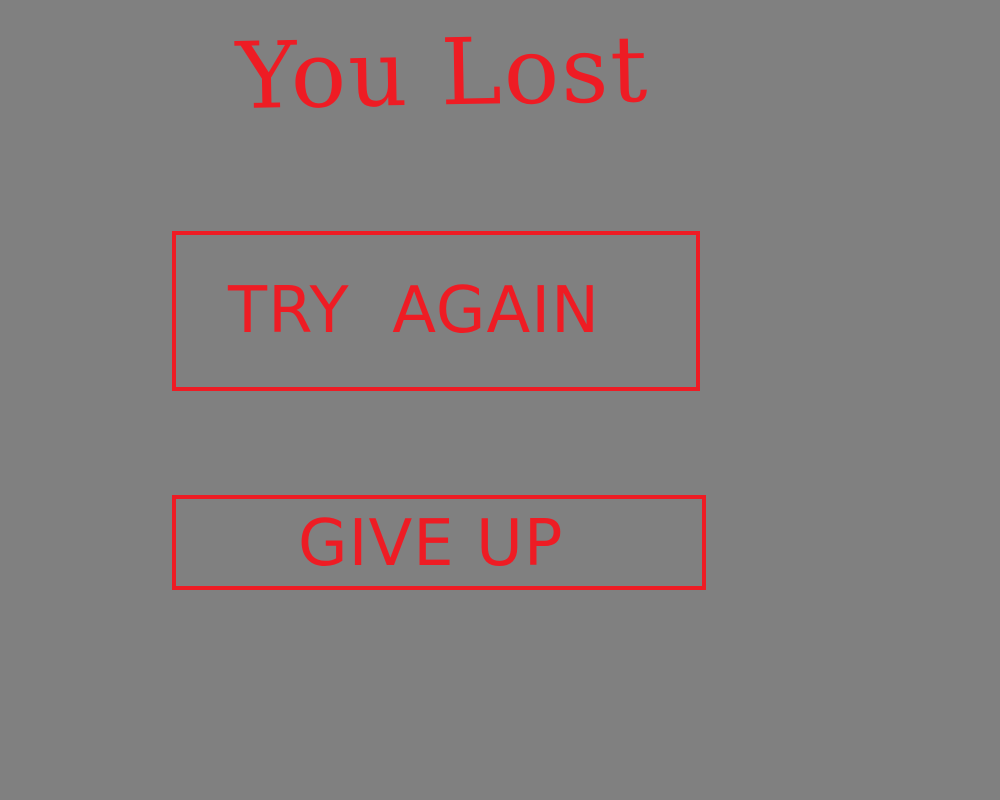 The image size is (1000, 800). Describe the element at coordinates (443, 72) in the screenshot. I see `game-over-title: You Lost` at that location.